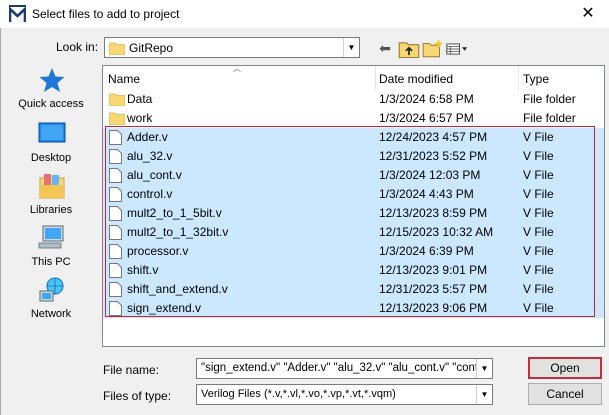  I want to click on file-date: 12/31/2023 5:57 PM, so click(433, 289).